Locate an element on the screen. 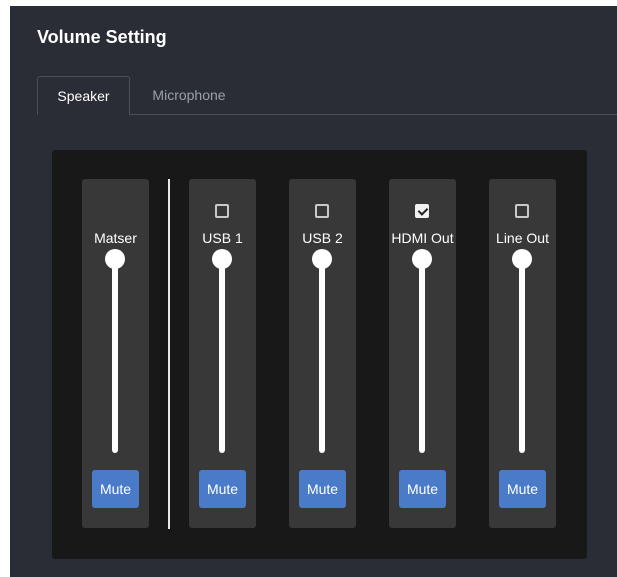  channel-label: Line Out is located at coordinates (522, 238).